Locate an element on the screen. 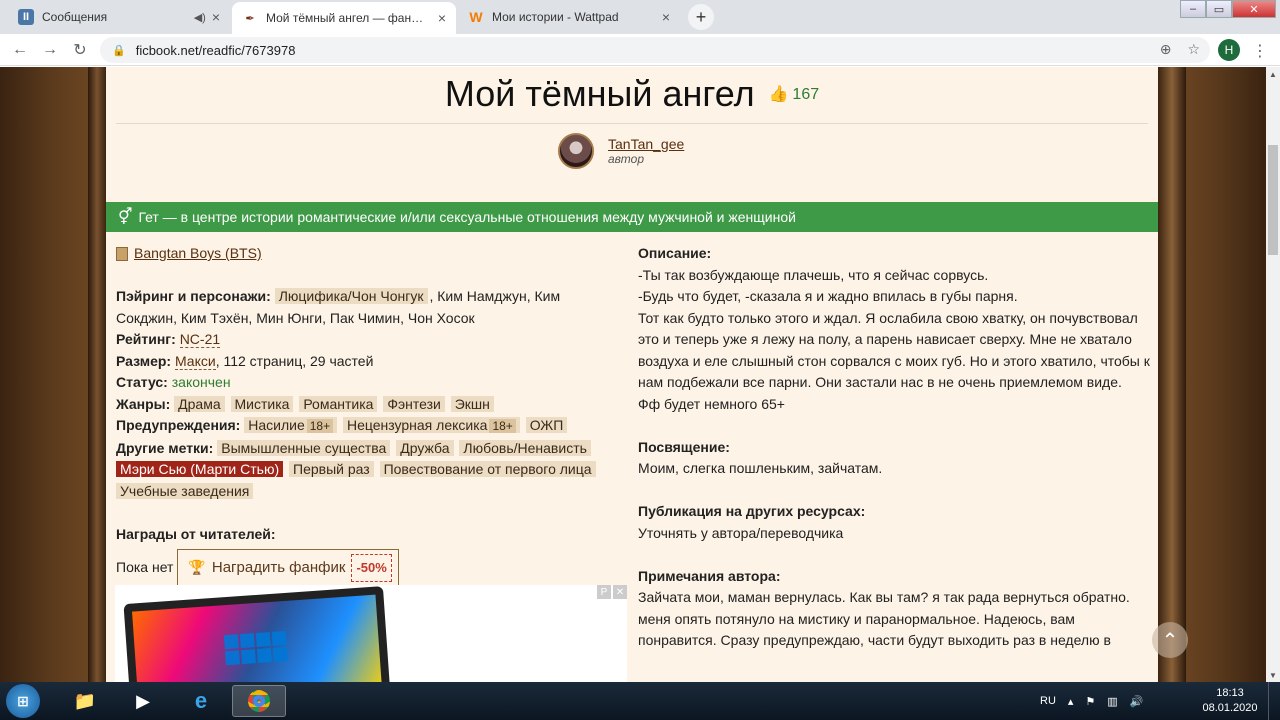 The width and height of the screenshot is (1280, 720). other-tag: Дружба is located at coordinates (425, 447).